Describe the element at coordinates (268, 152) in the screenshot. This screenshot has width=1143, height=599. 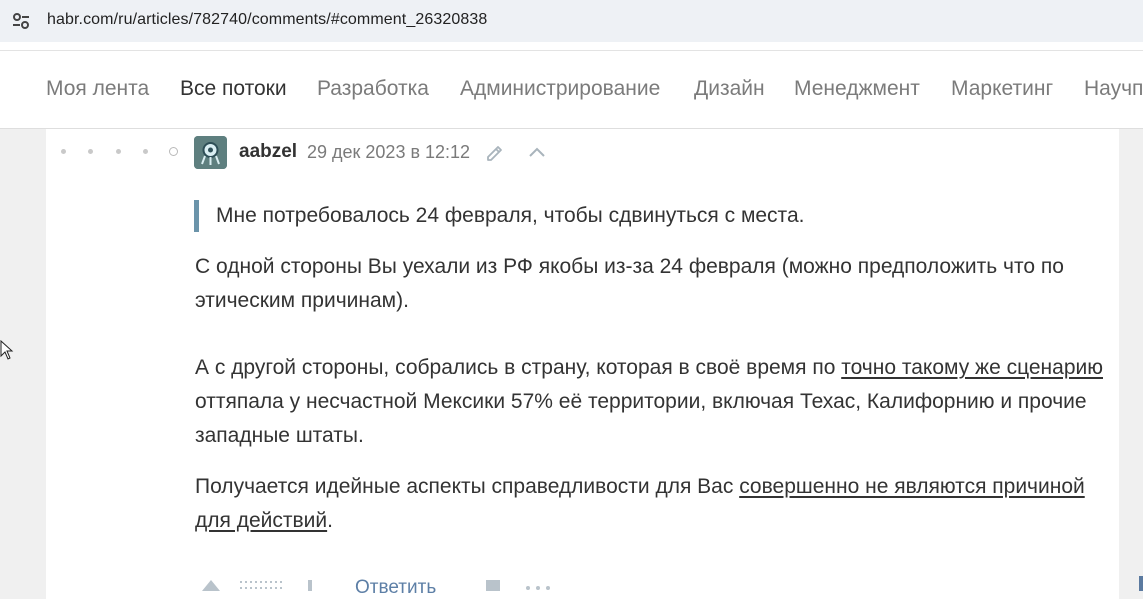
I see `comment-author: aabzel` at that location.